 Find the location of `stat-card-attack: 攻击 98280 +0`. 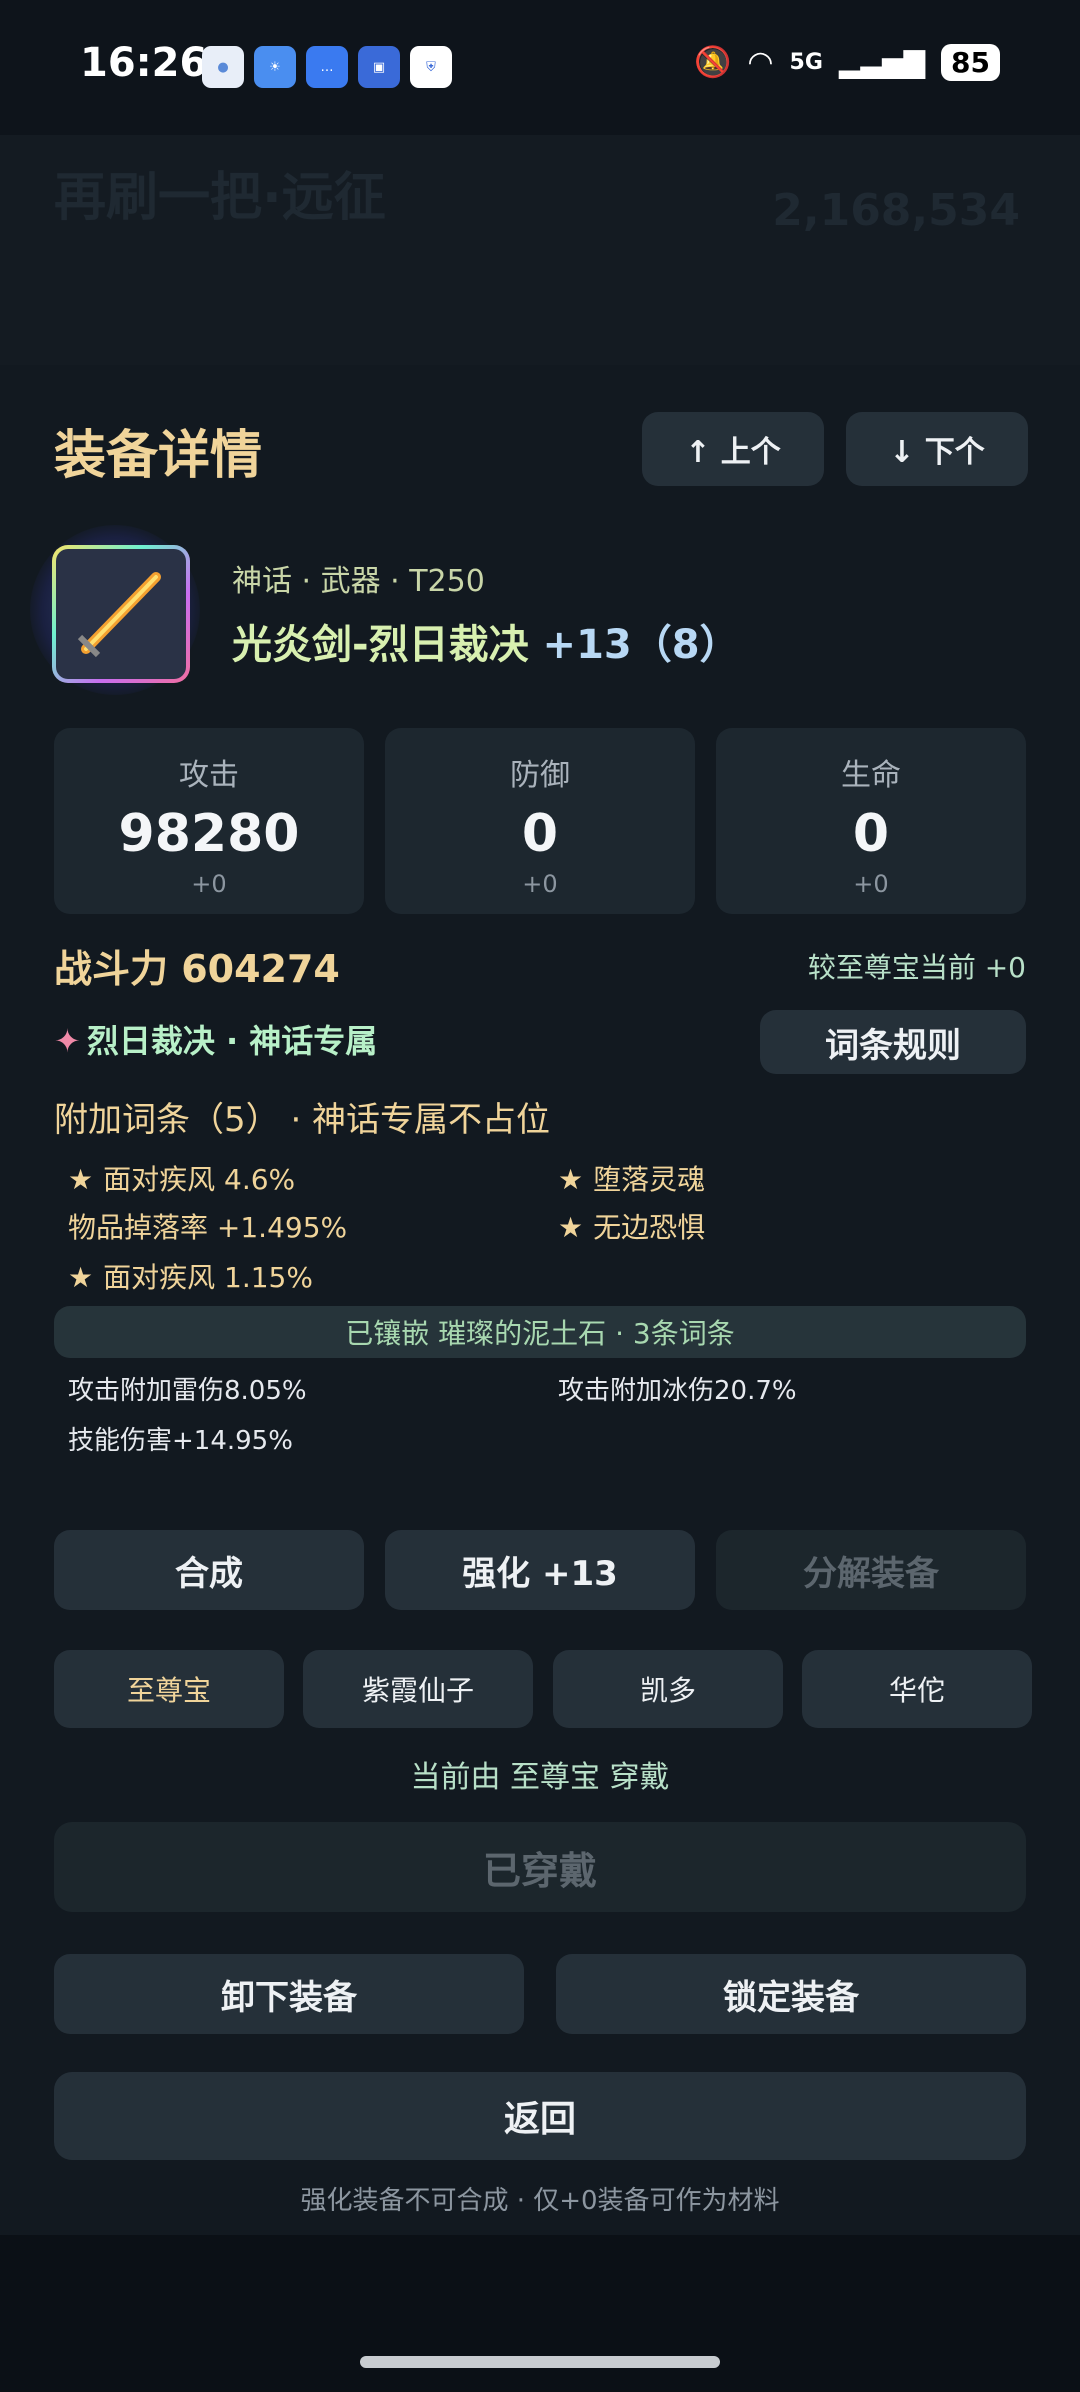

stat-card-attack: 攻击 98280 +0 is located at coordinates (209, 821).